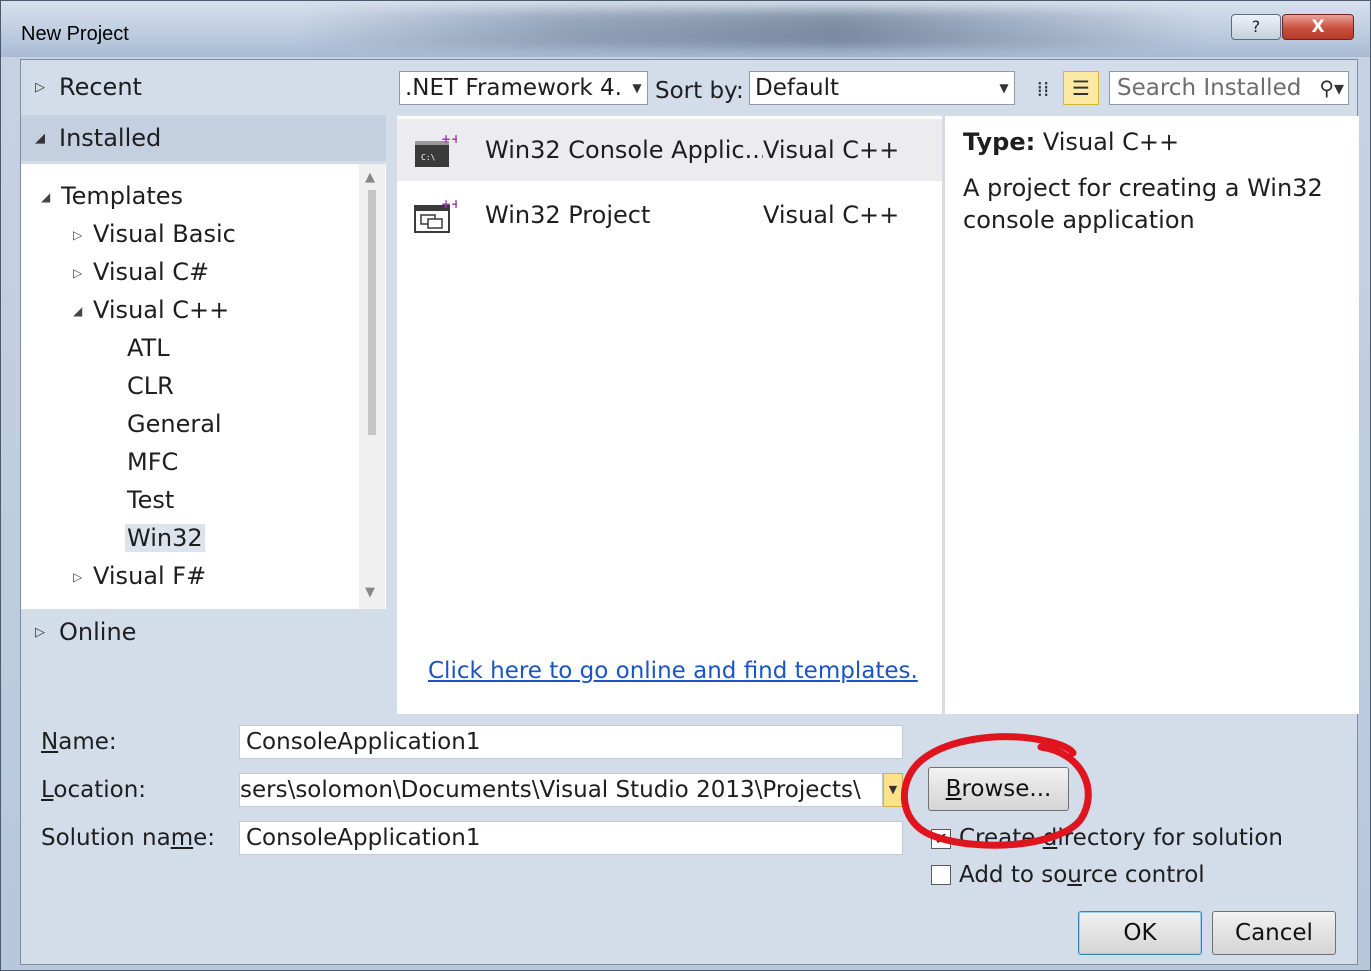 This screenshot has width=1371, height=971. I want to click on search-input: Search Installed ⚲▾, so click(1229, 88).